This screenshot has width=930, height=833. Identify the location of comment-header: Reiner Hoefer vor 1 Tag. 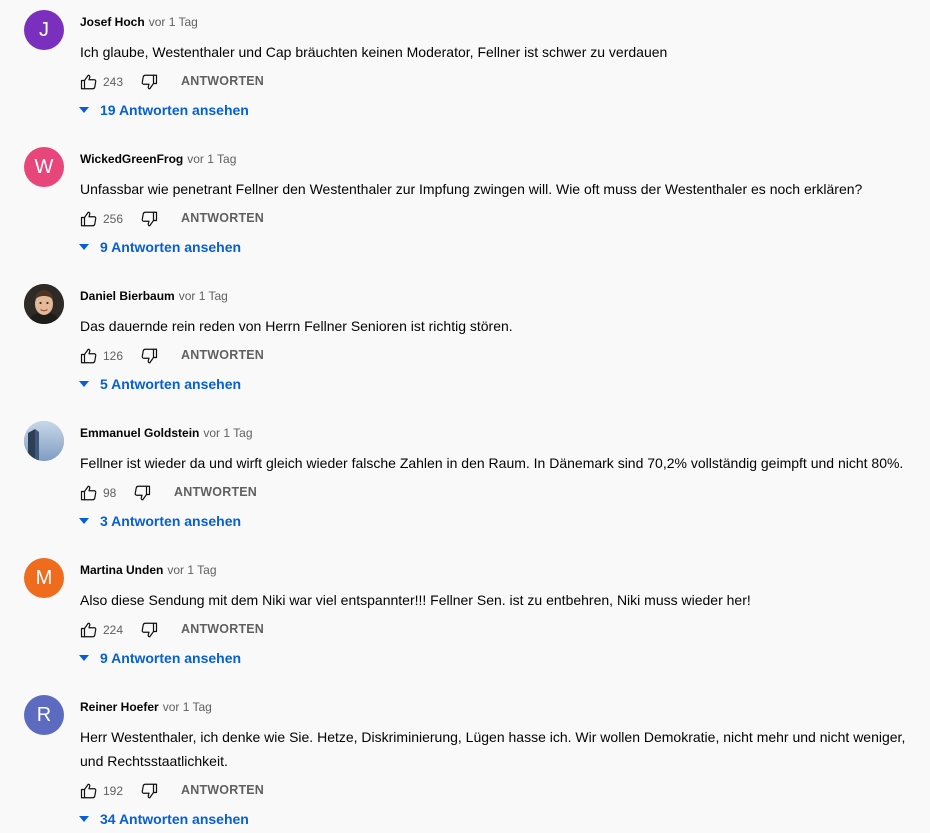
(146, 707).